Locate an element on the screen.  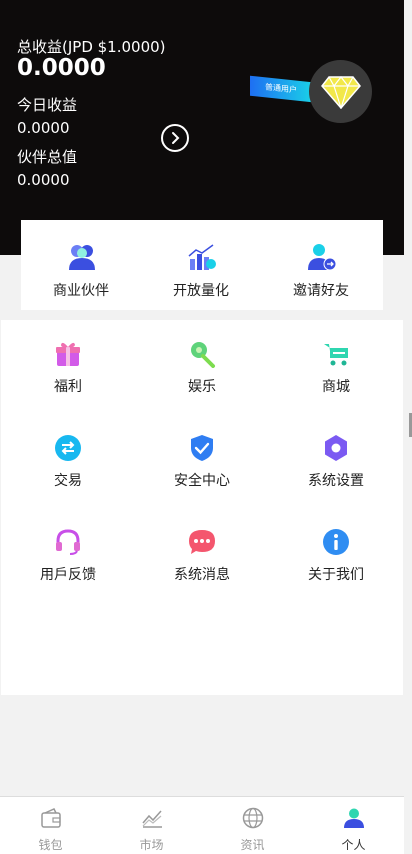
grid-item-feedback: 用戶反馈 is located at coordinates (68, 555).